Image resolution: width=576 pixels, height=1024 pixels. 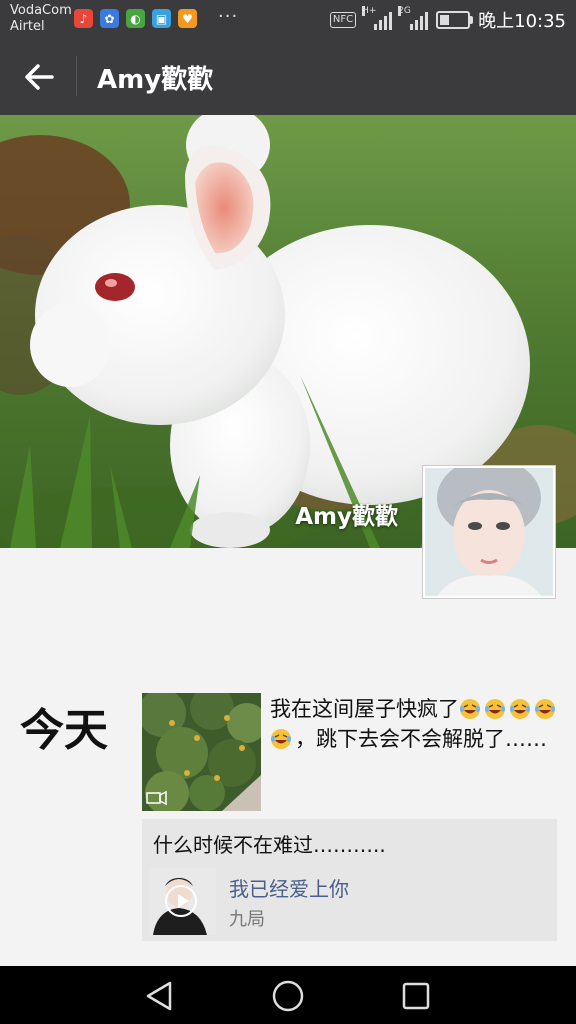 What do you see at coordinates (288, 76) in the screenshot?
I see `title-bar: Amy歡歡` at bounding box center [288, 76].